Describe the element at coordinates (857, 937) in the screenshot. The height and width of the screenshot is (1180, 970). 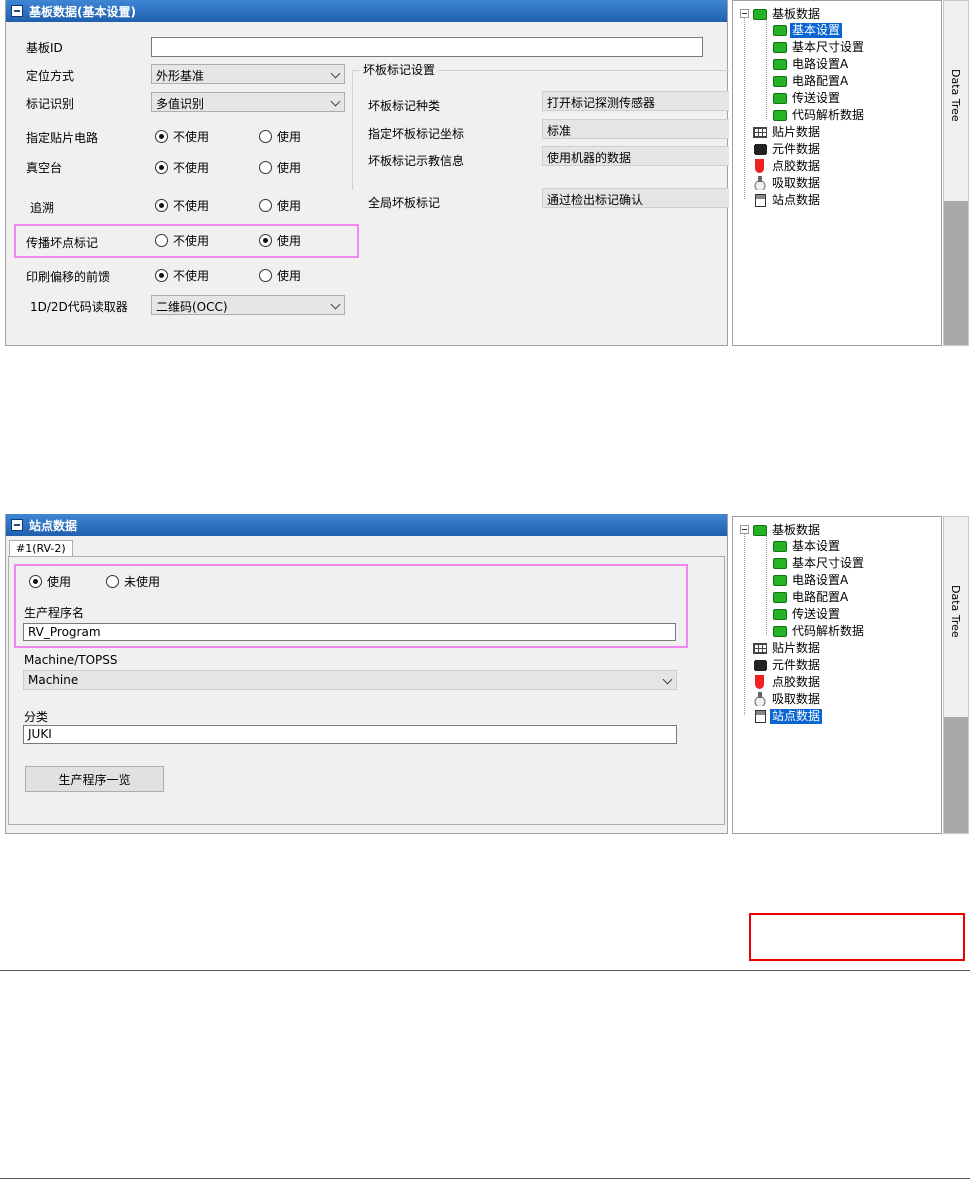
I see `red-outline-box` at that location.